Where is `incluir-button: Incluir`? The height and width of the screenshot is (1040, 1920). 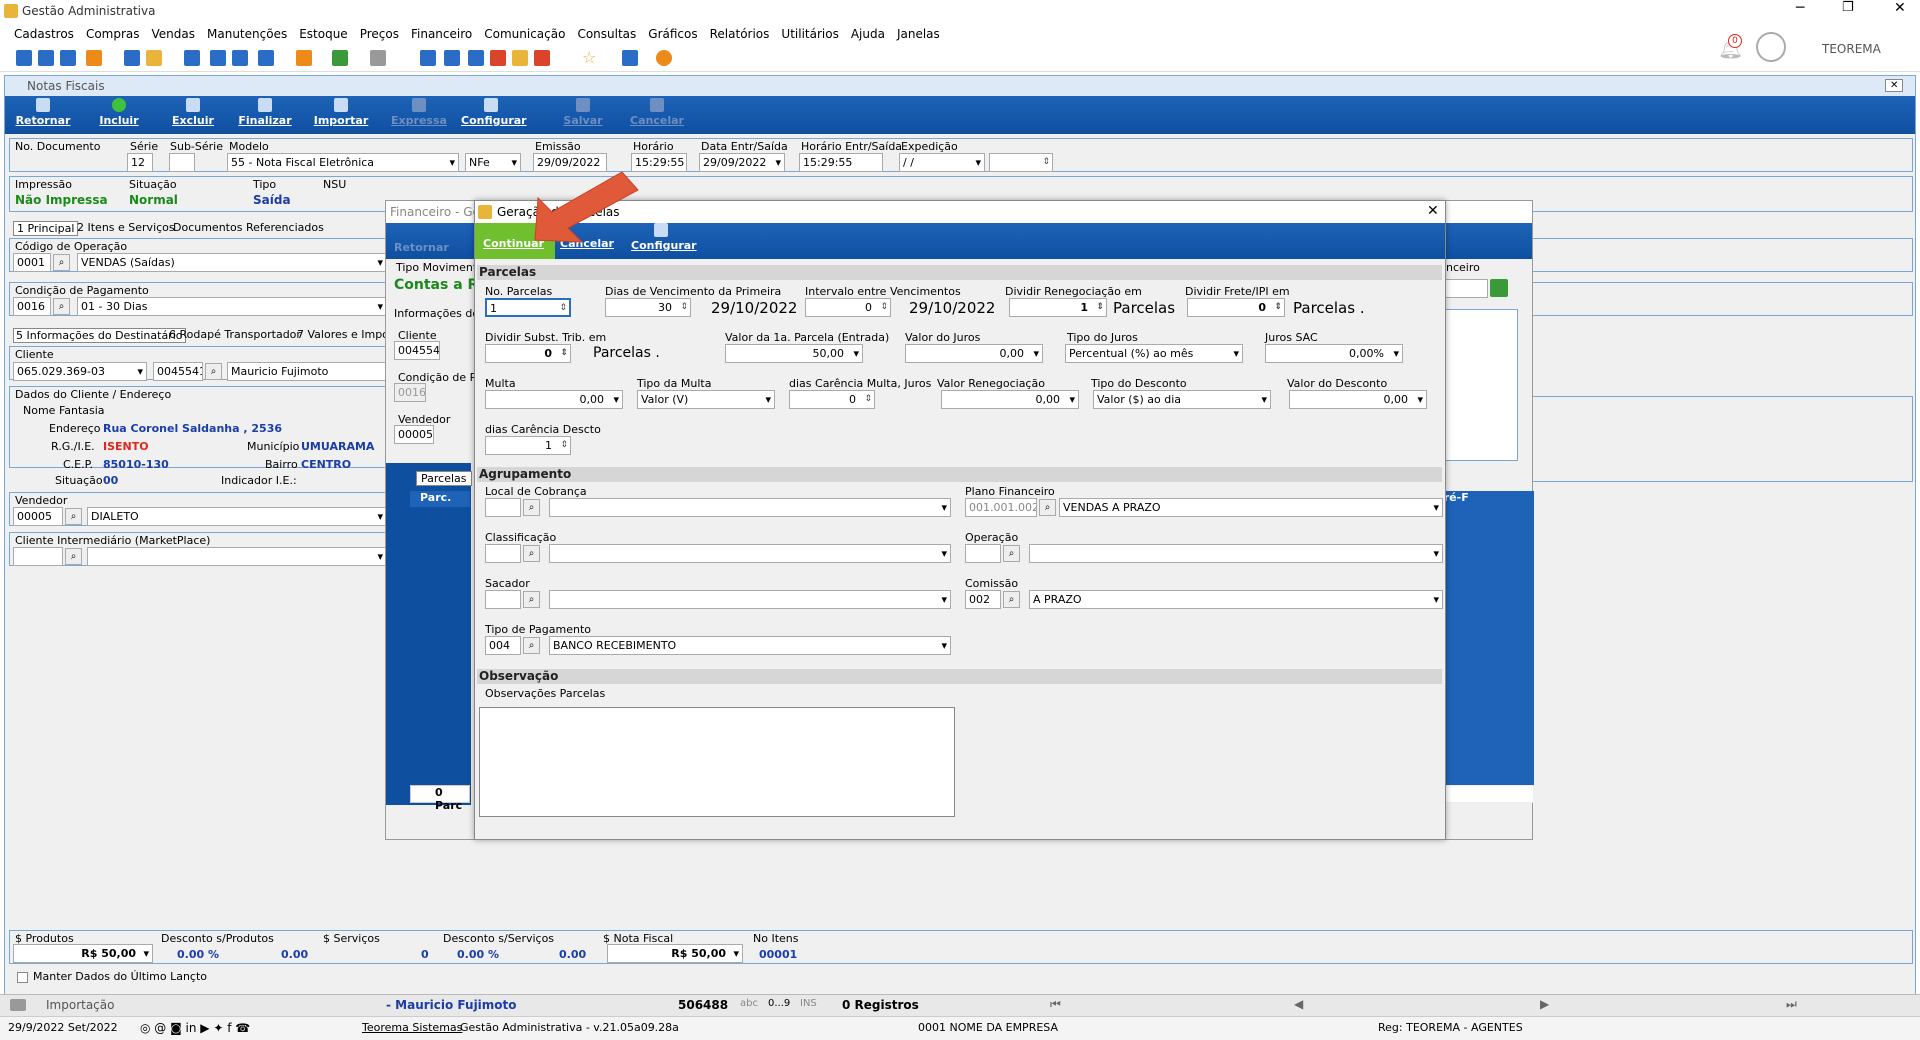 incluir-button: Incluir is located at coordinates (119, 112).